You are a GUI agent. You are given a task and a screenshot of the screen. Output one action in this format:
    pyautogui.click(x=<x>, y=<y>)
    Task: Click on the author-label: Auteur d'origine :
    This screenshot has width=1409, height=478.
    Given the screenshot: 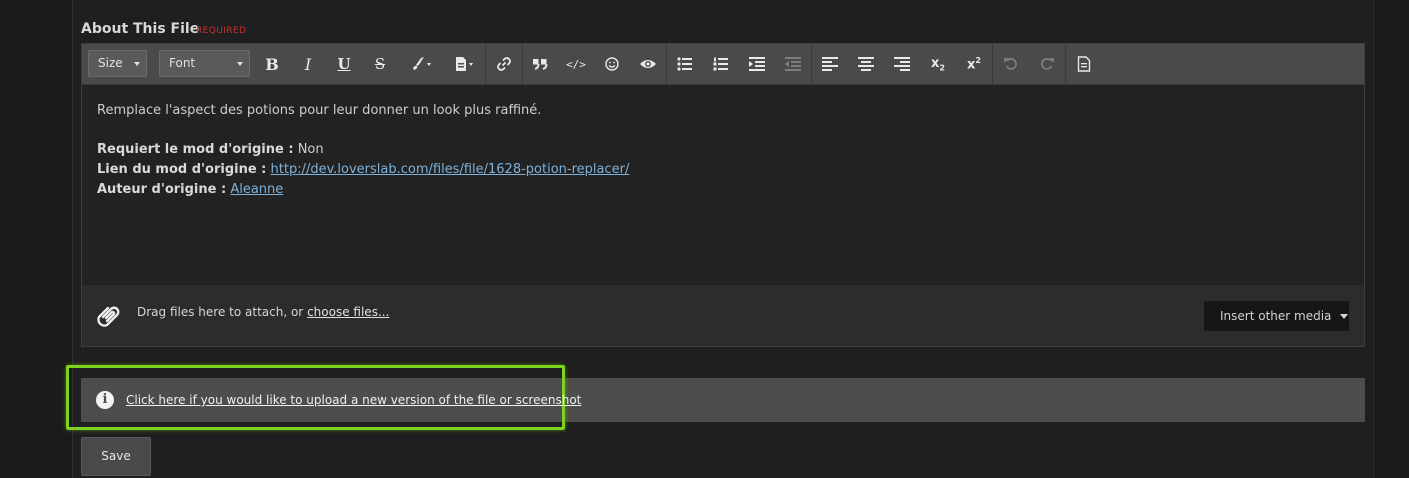 What is the action you would take?
    pyautogui.click(x=162, y=189)
    